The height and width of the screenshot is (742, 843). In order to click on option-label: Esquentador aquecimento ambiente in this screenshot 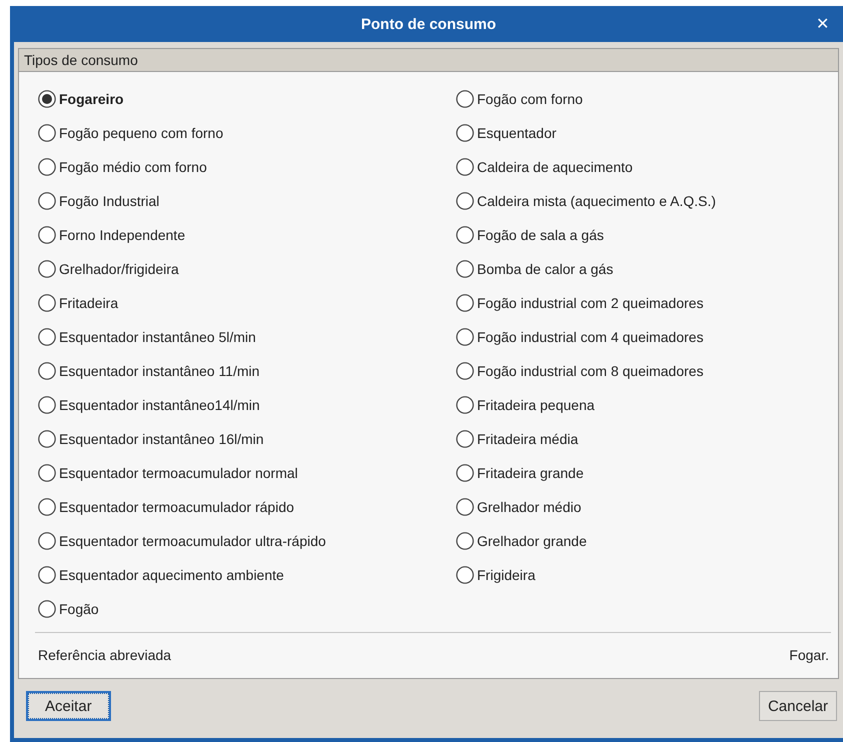, I will do `click(171, 575)`.